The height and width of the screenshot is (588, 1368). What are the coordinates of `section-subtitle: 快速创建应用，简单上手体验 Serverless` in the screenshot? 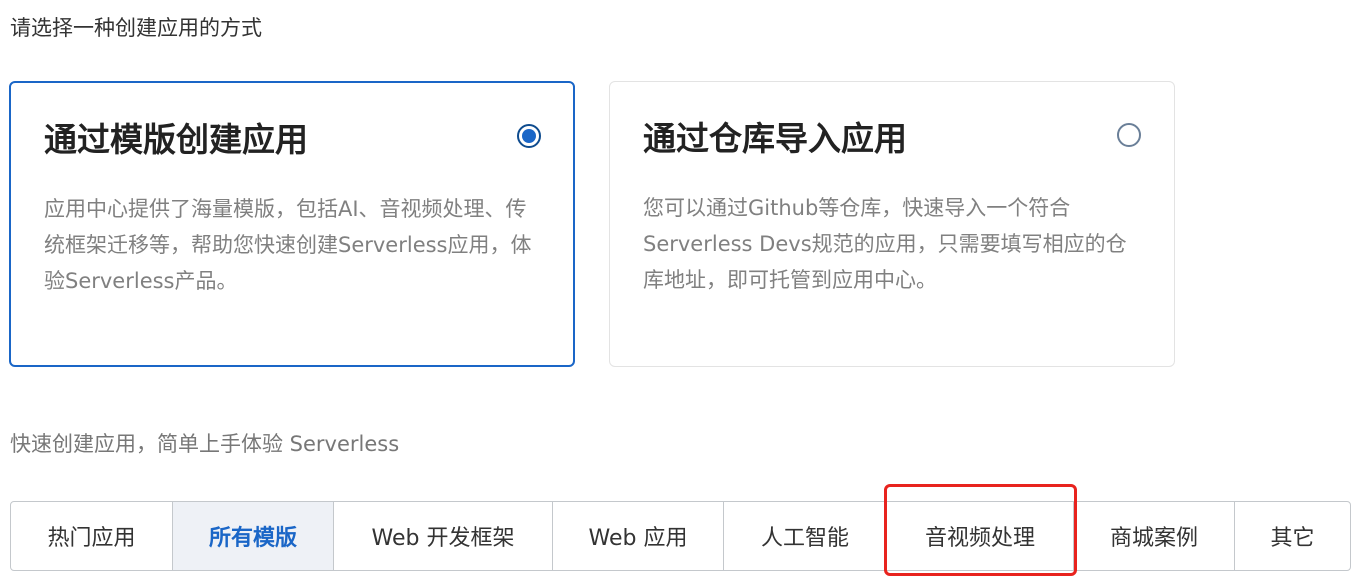 It's located at (205, 444).